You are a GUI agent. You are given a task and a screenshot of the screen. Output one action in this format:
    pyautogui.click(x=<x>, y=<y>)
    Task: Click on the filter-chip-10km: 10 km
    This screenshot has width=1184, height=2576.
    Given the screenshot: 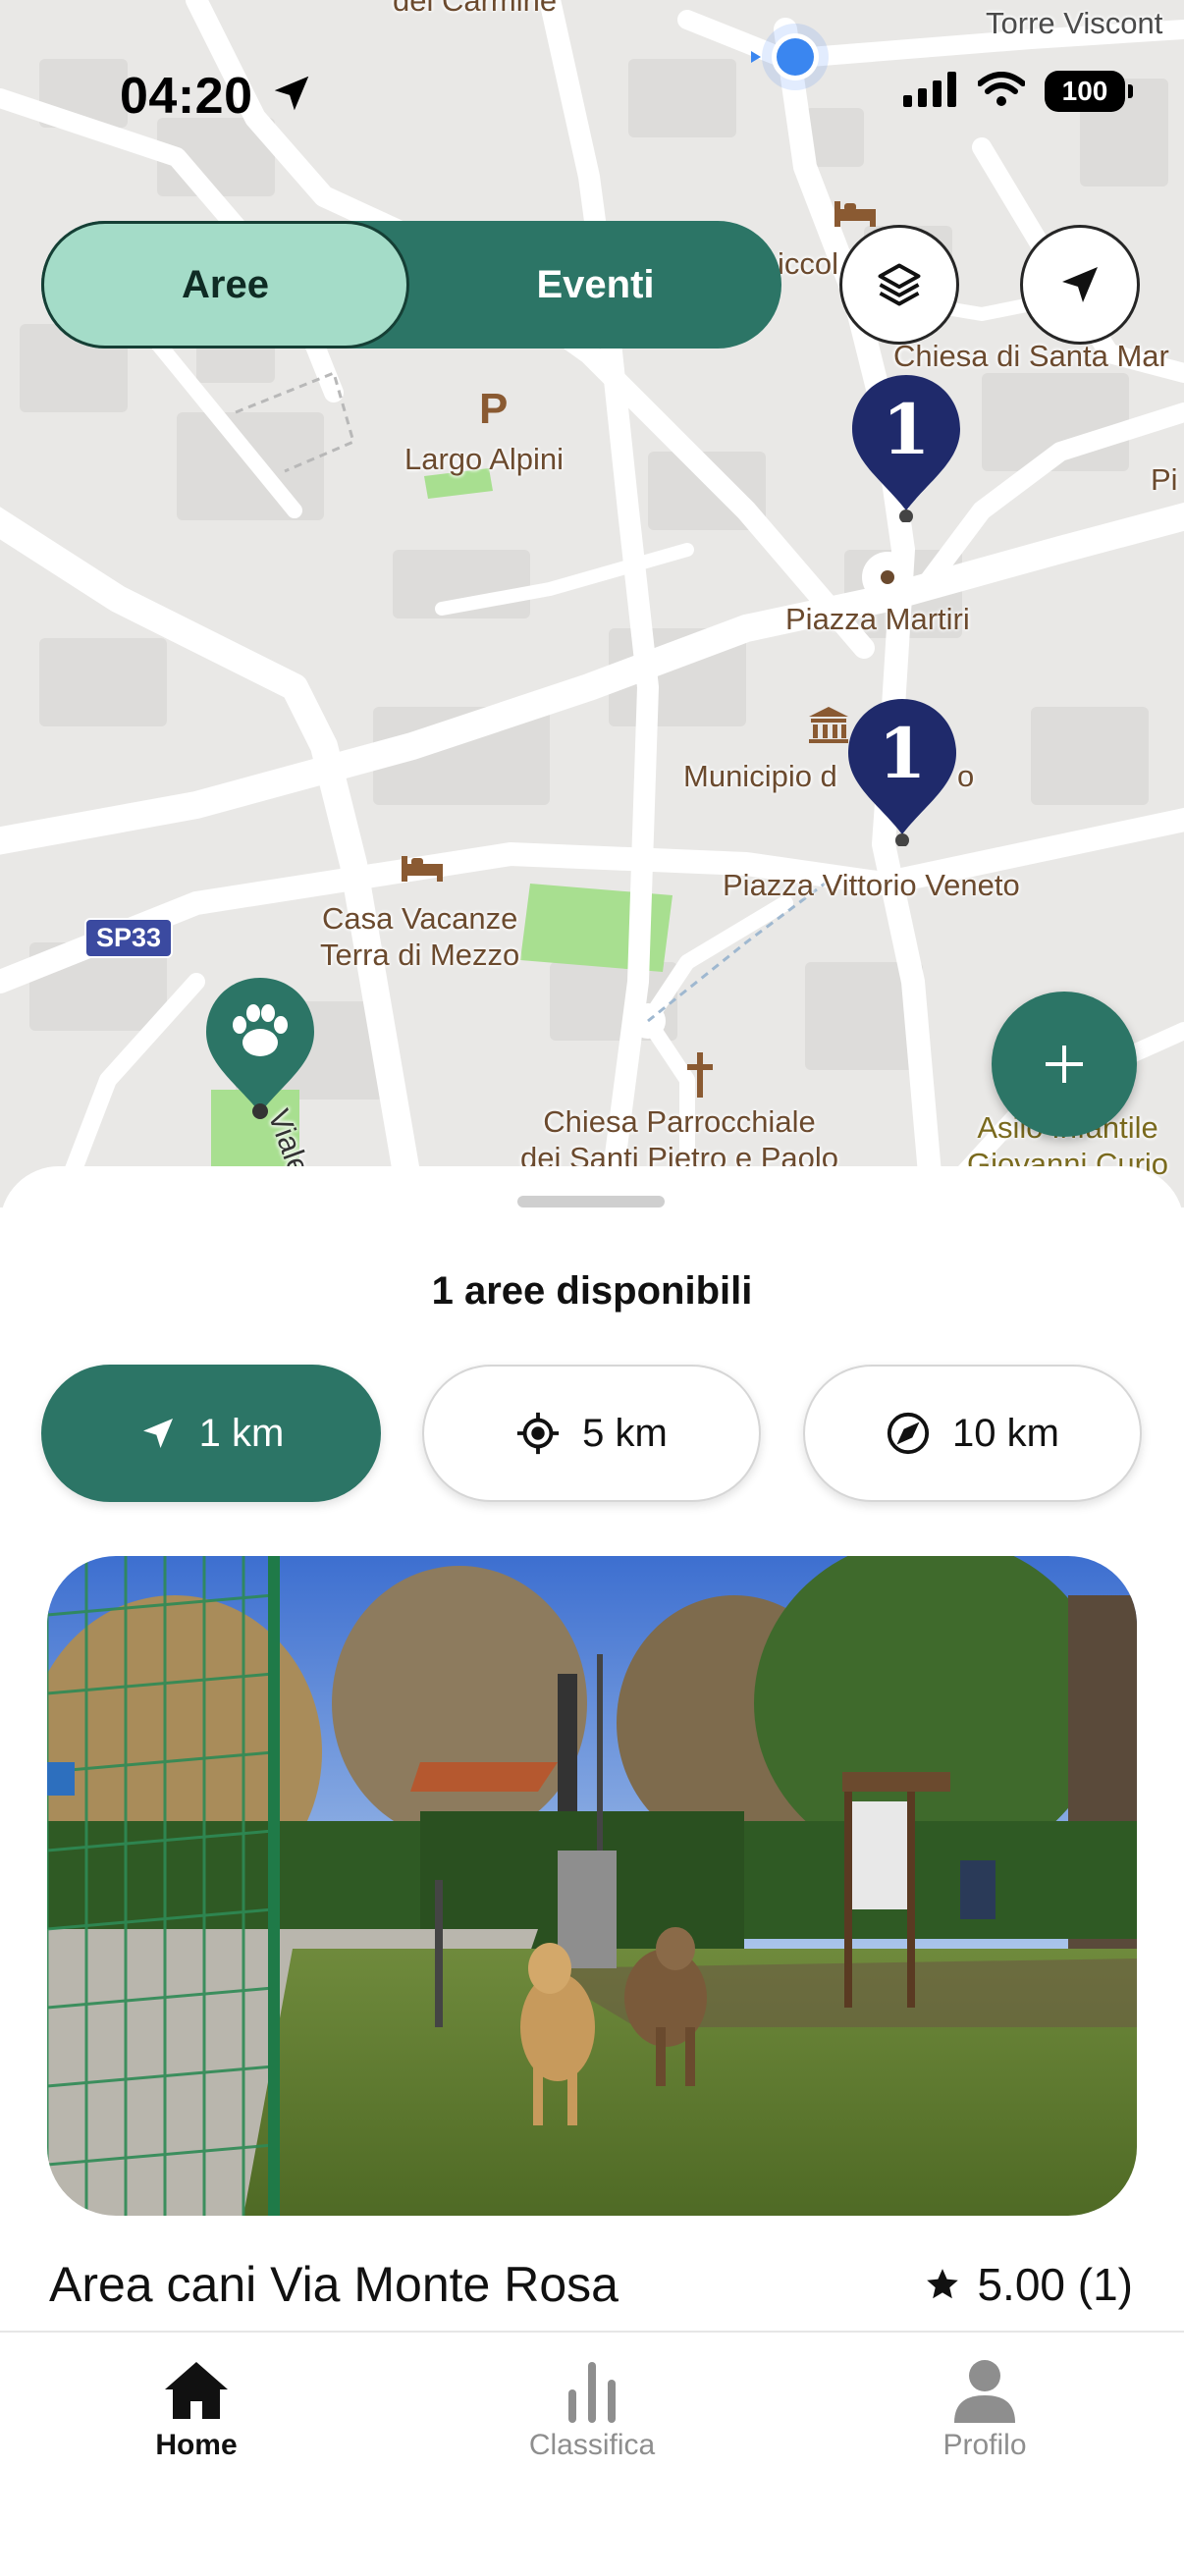 What is the action you would take?
    pyautogui.click(x=972, y=1433)
    